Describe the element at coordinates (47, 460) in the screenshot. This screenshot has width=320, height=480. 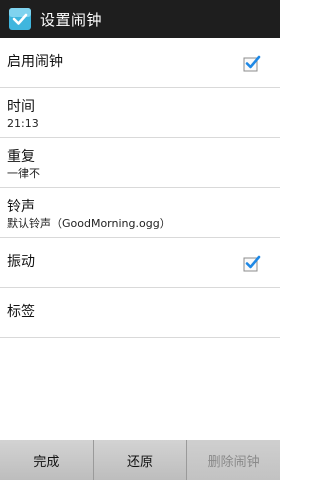
I see `done-button: 完成` at that location.